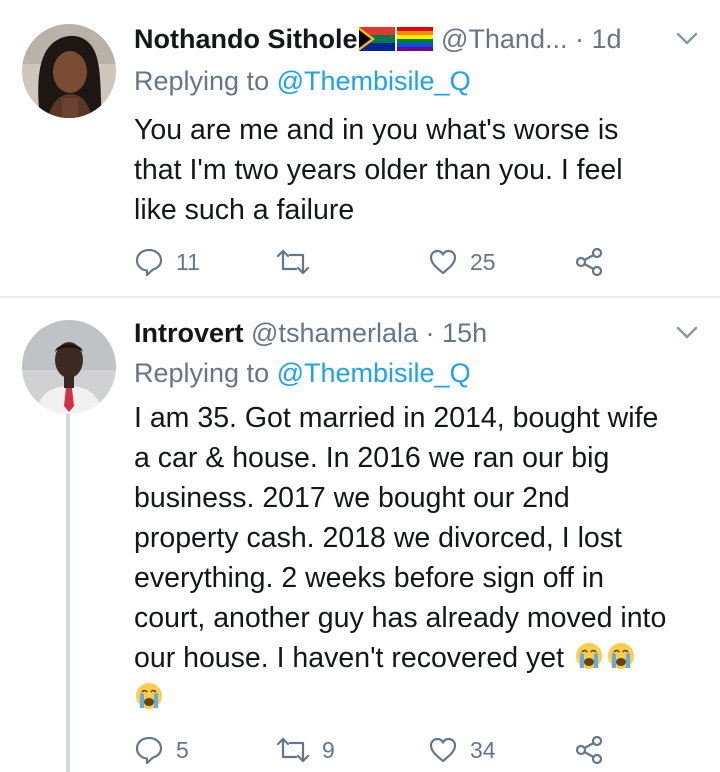  I want to click on tweet-header: Introvert @tshamerlala · 15h, so click(417, 338).